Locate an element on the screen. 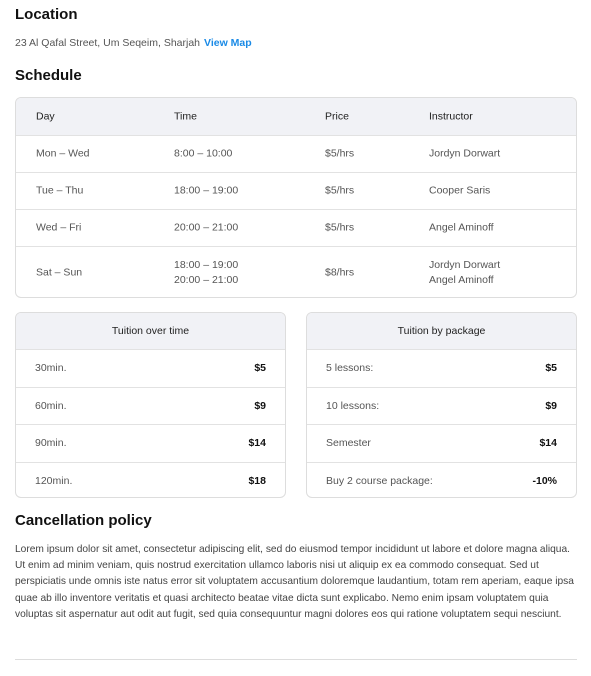 The width and height of the screenshot is (591, 676). time-slot: 18:00 – 19:00 is located at coordinates (206, 264).